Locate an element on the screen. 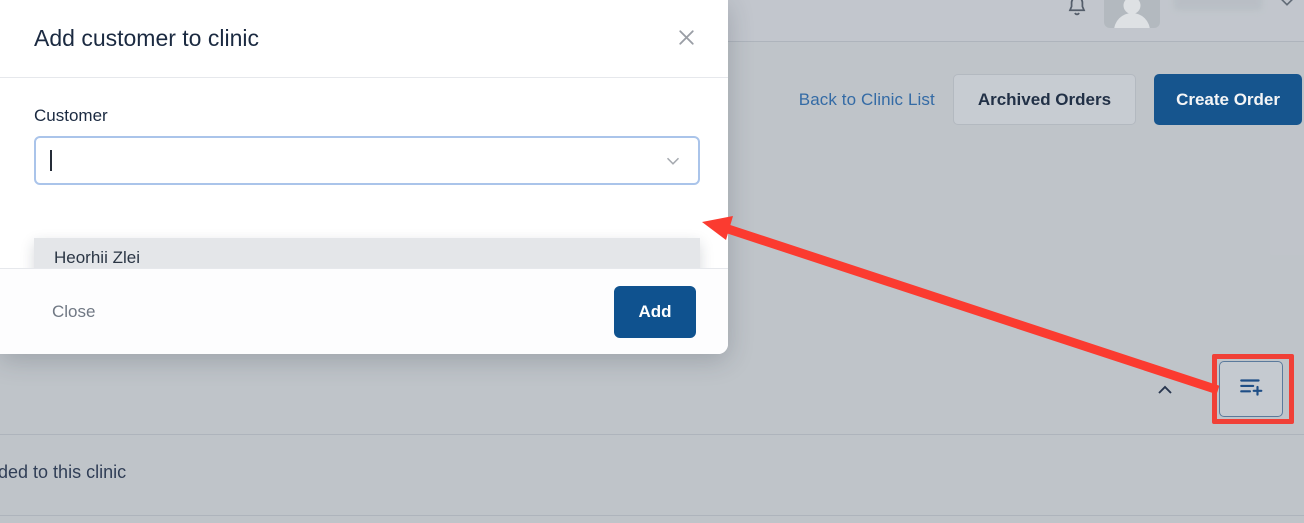 The height and width of the screenshot is (523, 1304). modal-title: Add customer to clinic is located at coordinates (146, 38).